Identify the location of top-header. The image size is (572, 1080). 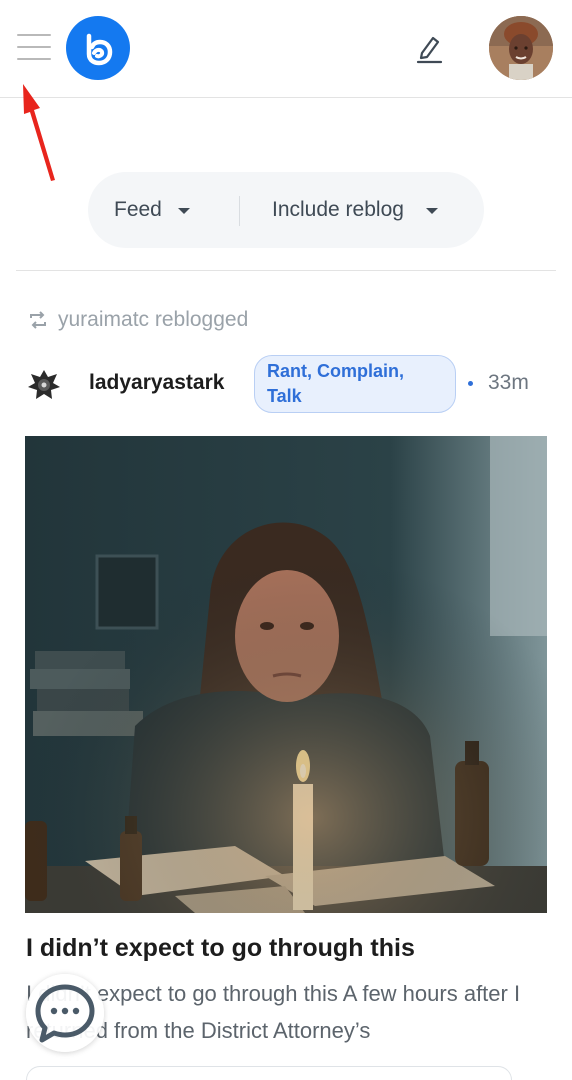
(286, 49).